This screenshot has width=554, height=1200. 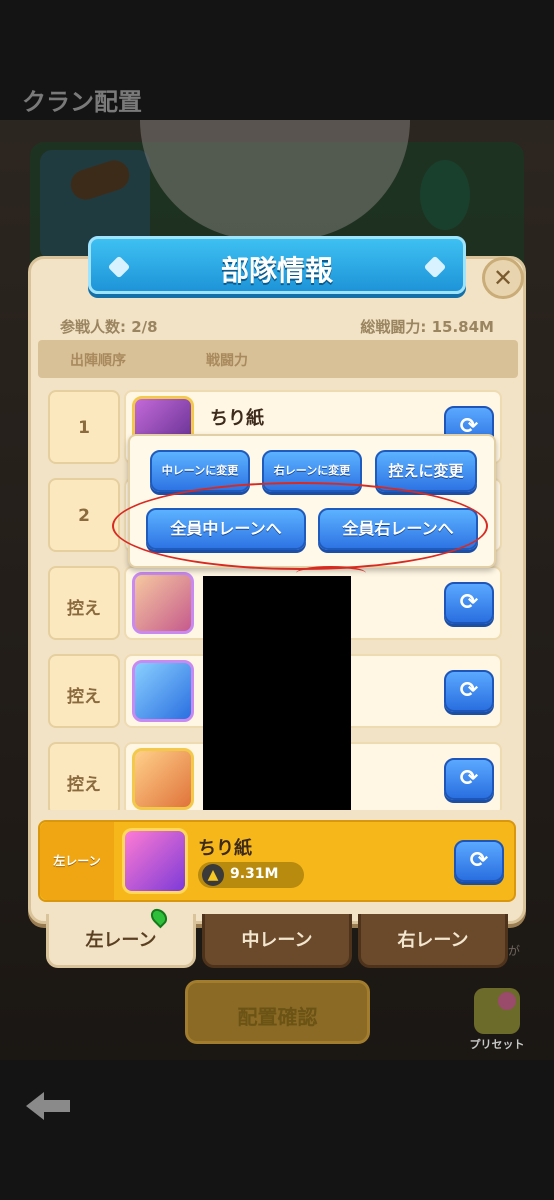 I want to click on close-button: ✕, so click(x=503, y=278).